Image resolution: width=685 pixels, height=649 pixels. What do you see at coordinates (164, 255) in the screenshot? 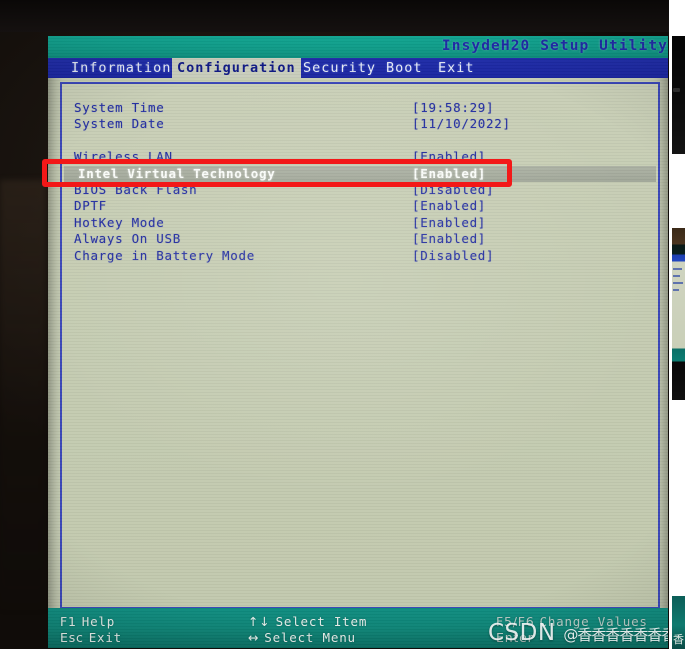
I see `setting-label: Charge in Battery Mode` at bounding box center [164, 255].